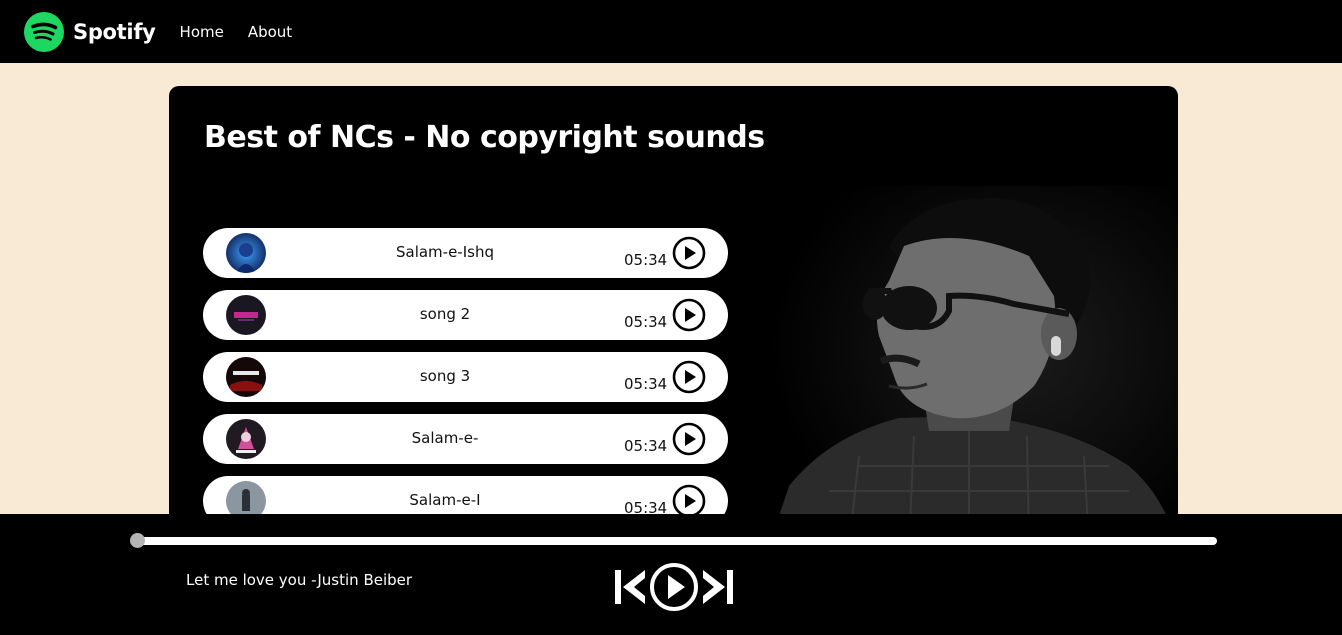 This screenshot has height=635, width=1342. Describe the element at coordinates (299, 580) in the screenshot. I see `now-playing-title: Let me love you -Justin Beiber` at that location.